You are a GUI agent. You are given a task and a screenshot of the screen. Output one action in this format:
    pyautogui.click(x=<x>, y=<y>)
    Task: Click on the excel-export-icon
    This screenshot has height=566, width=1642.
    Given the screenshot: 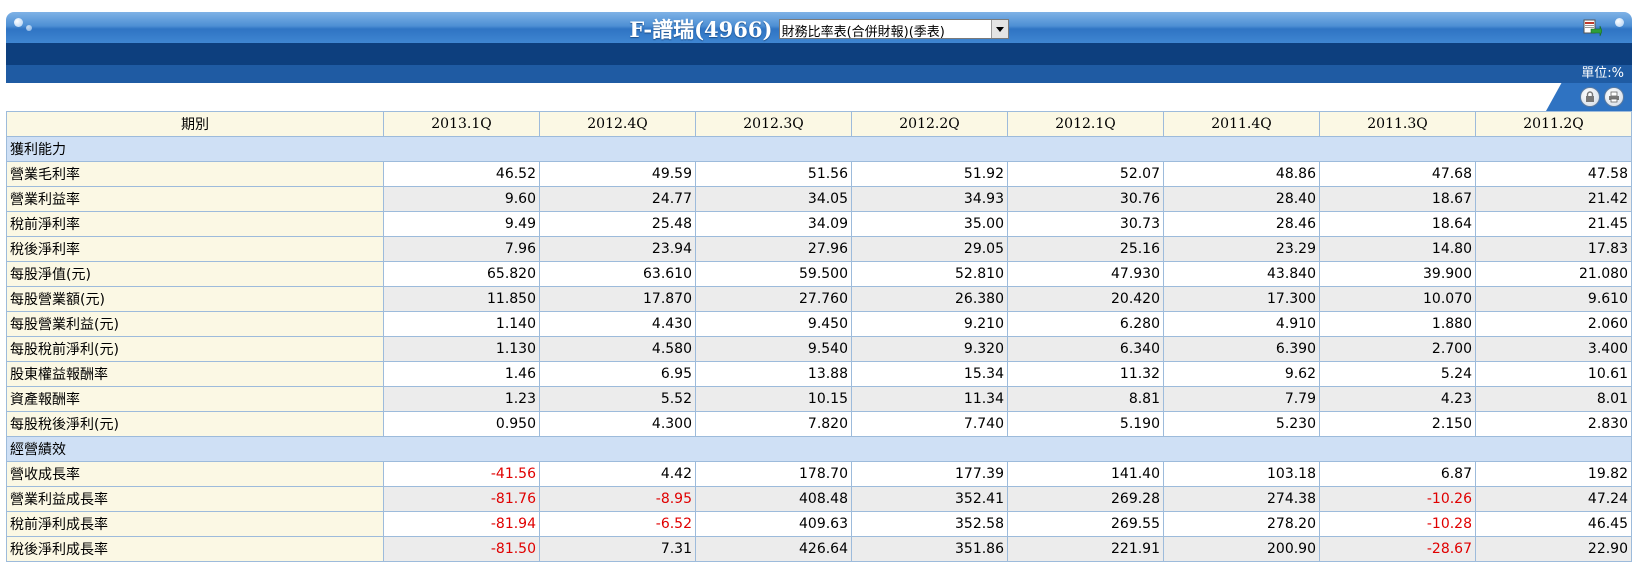 What is the action you would take?
    pyautogui.click(x=1592, y=28)
    